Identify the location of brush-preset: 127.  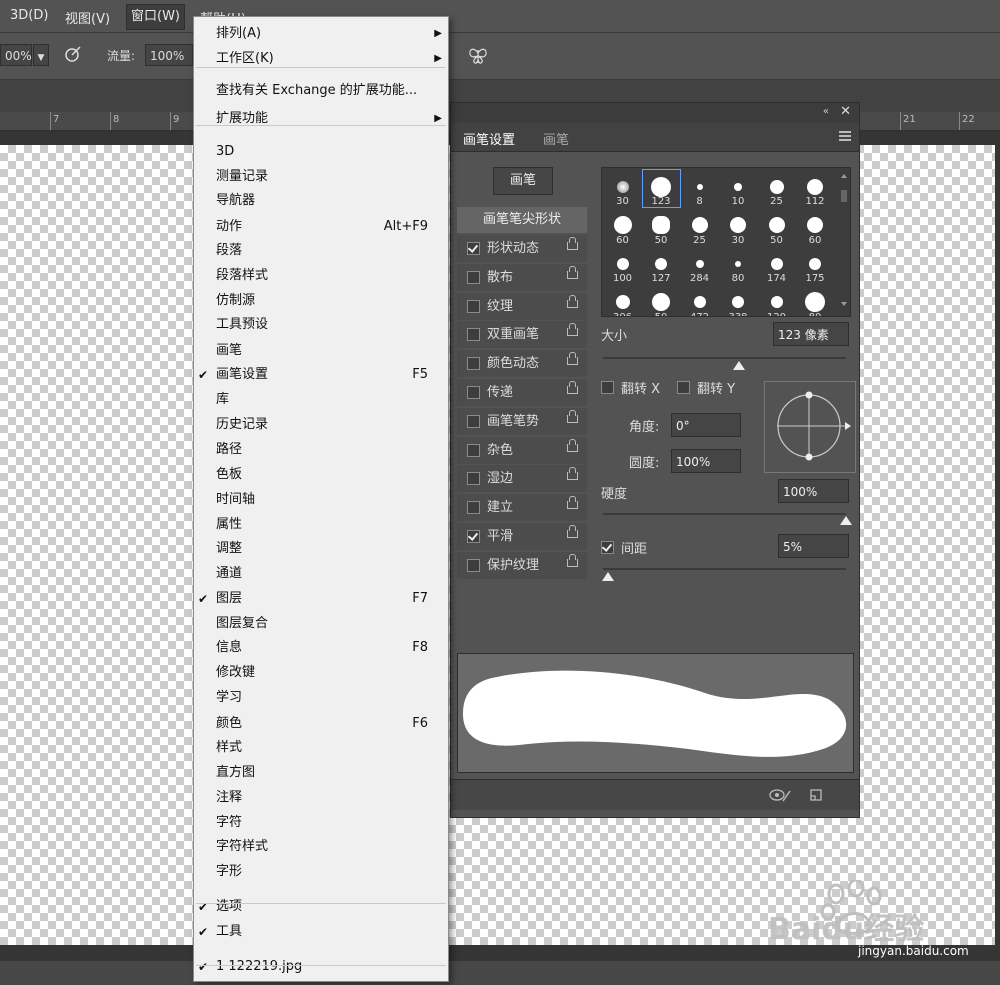
(661, 265).